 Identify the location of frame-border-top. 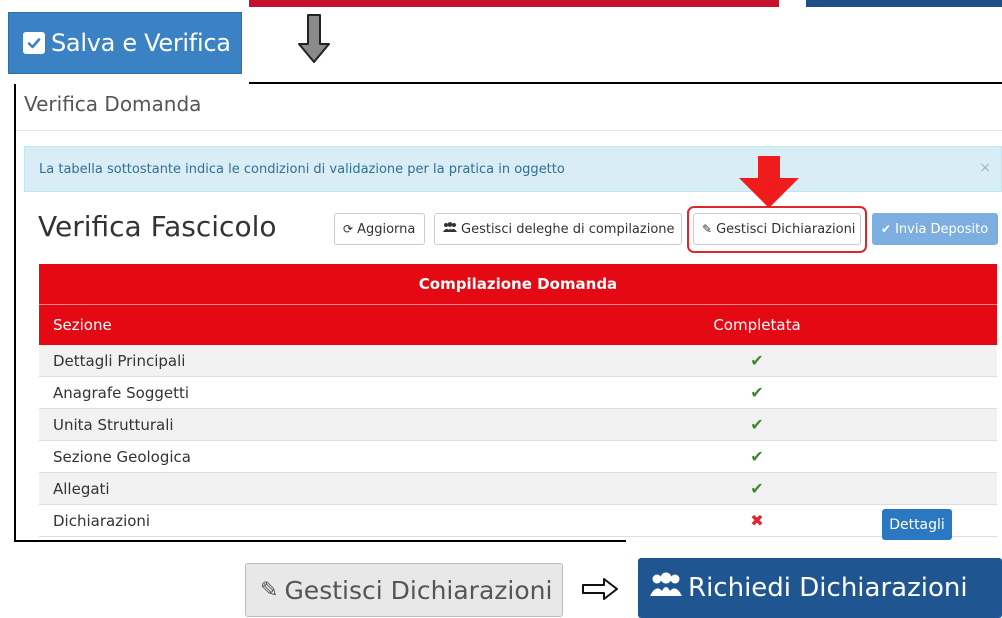
(625, 83).